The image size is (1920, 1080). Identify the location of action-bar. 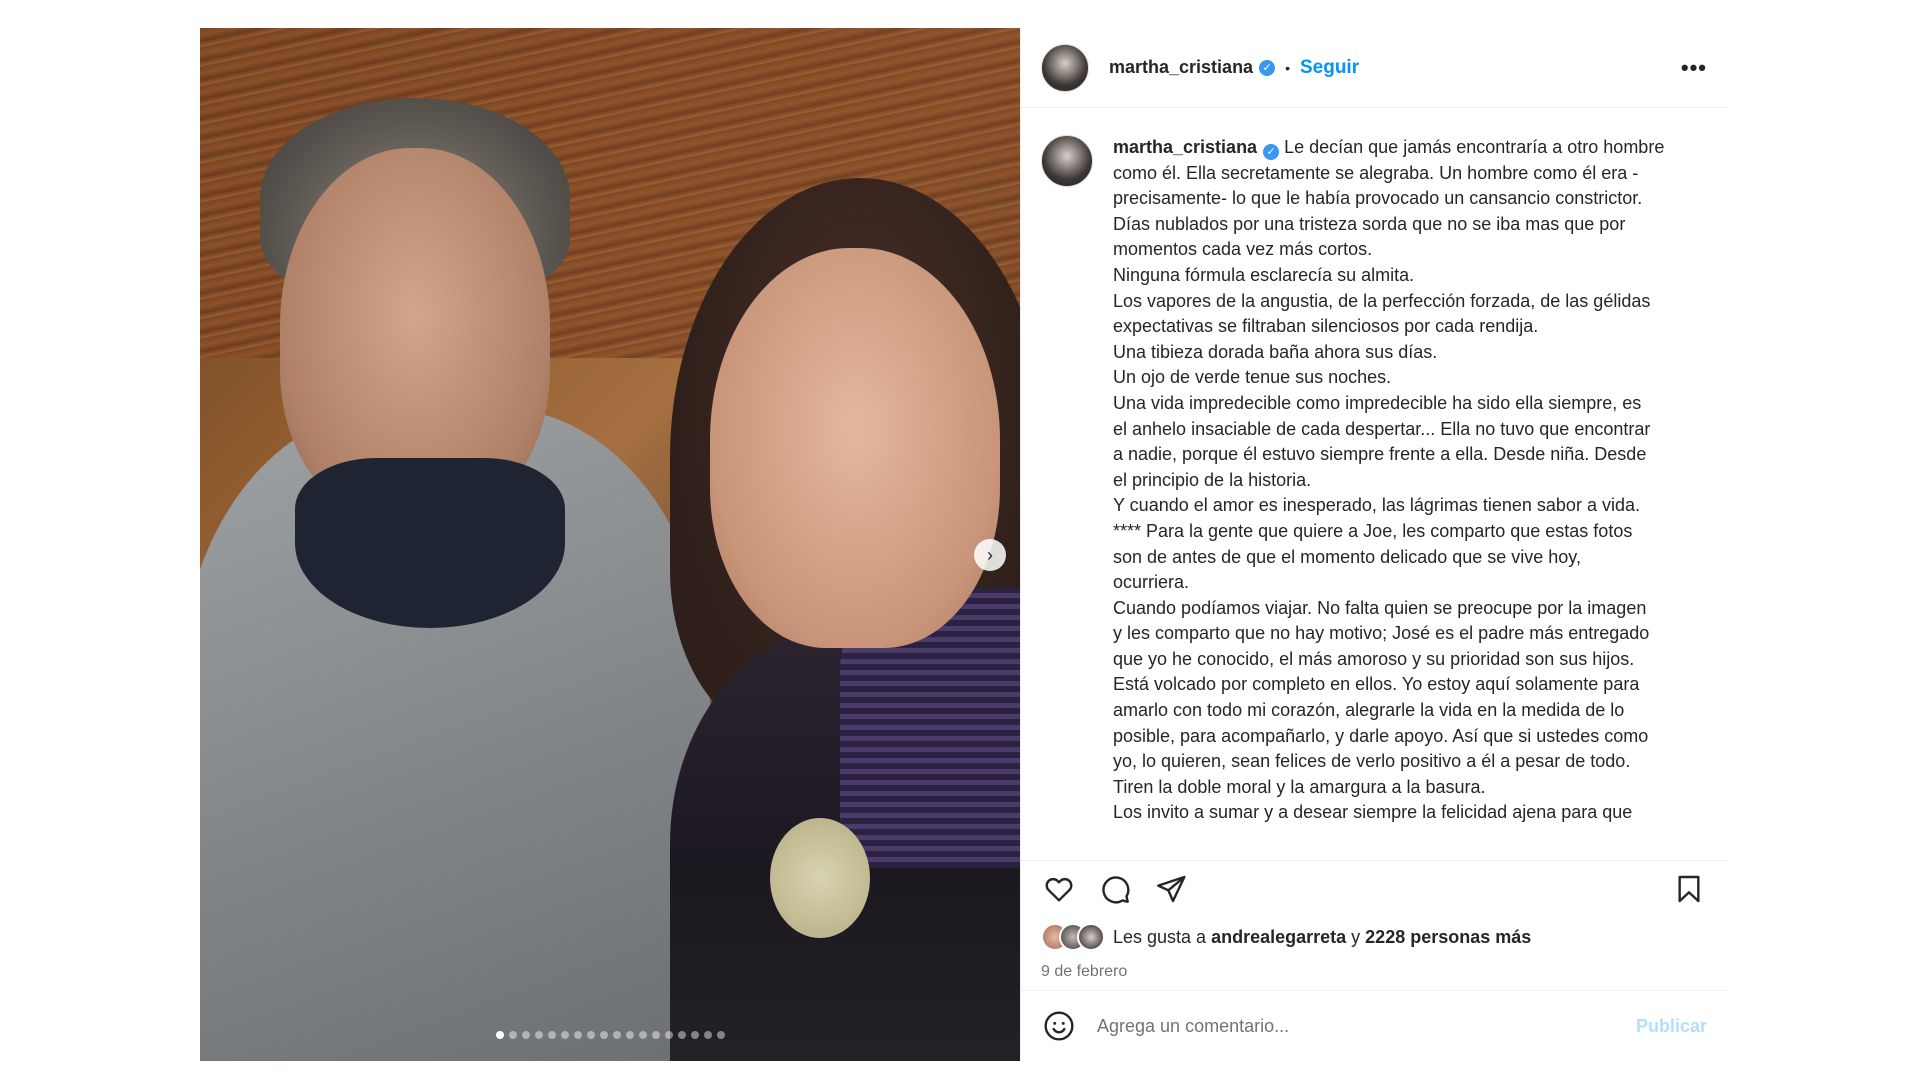
(1374, 888).